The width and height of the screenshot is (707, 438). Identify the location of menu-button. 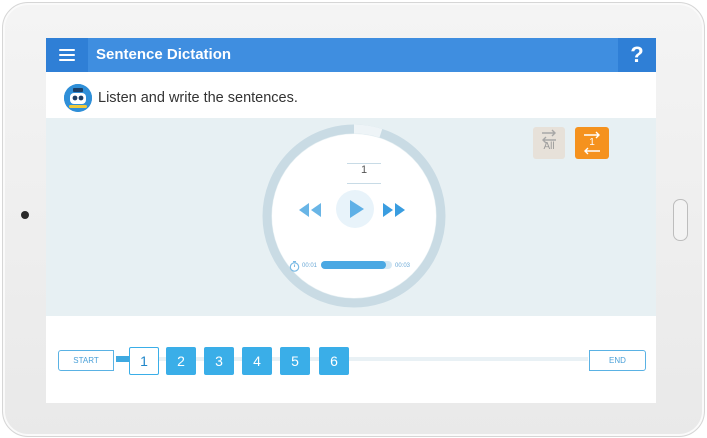
(67, 55).